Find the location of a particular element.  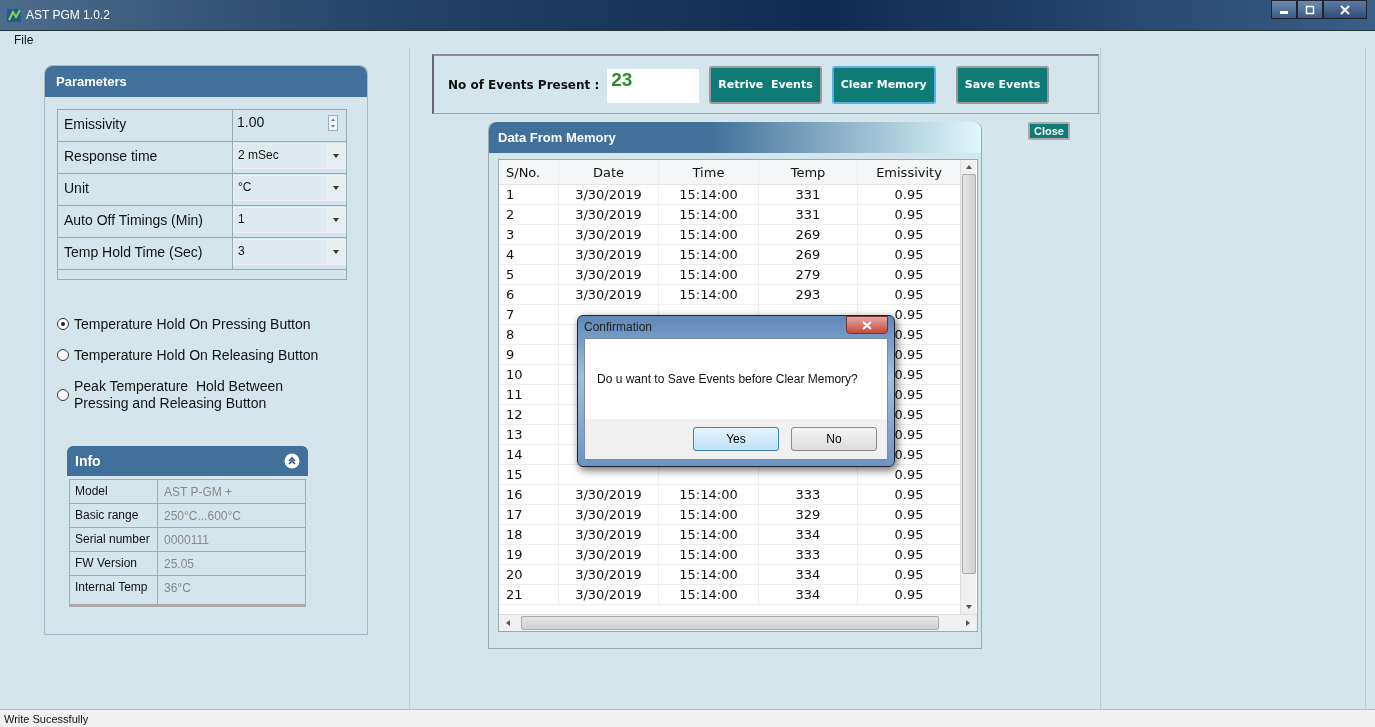

table-cell: 13 is located at coordinates (514, 434).